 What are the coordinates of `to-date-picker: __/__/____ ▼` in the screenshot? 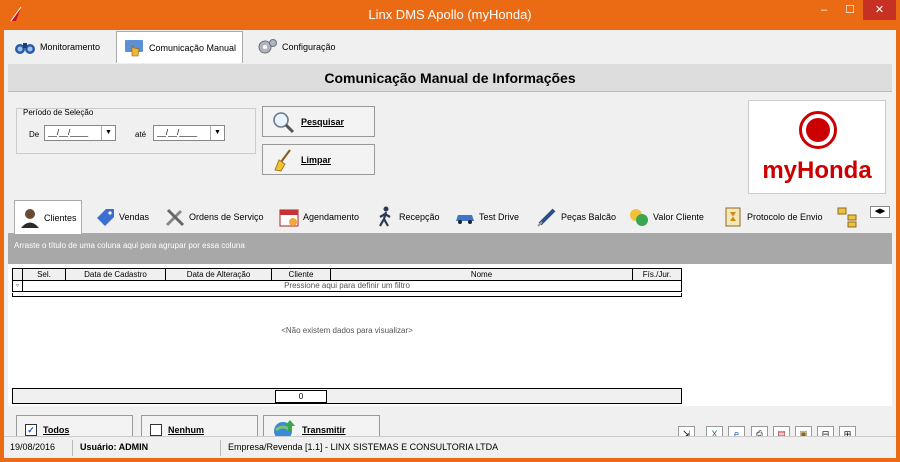 It's located at (189, 133).